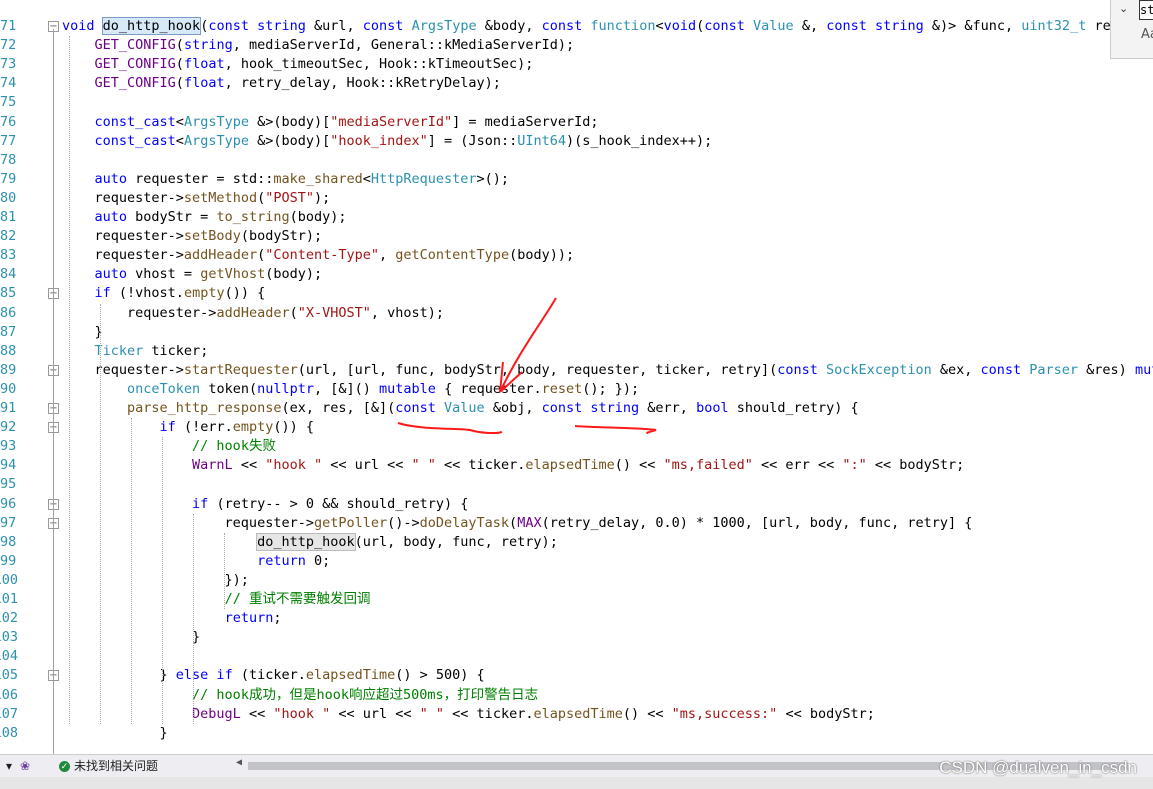 The image size is (1153, 789). Describe the element at coordinates (25, 766) in the screenshot. I see `copilot-icon: ❀` at that location.